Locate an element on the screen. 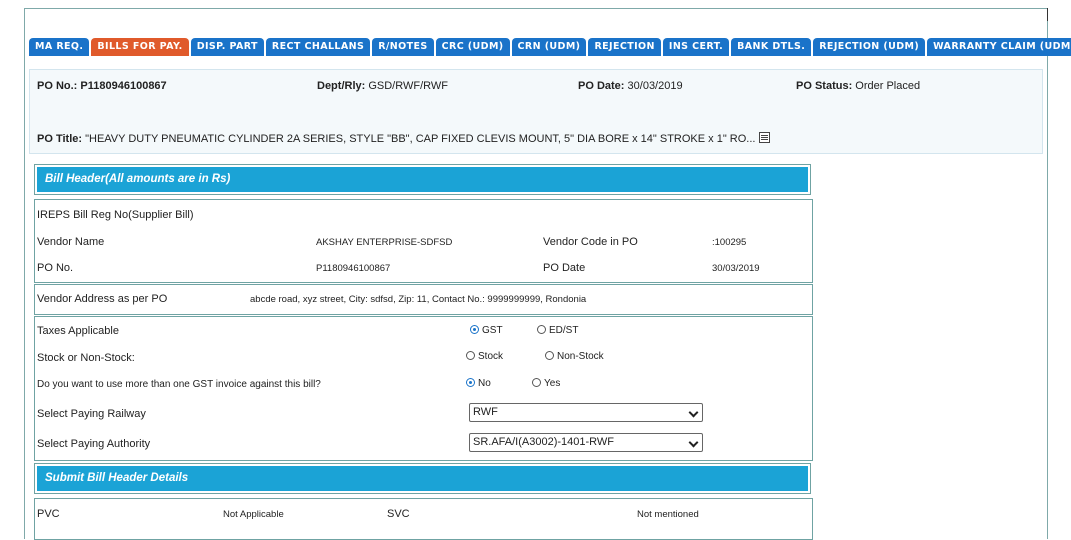 This screenshot has height=540, width=1071. tab-ins-cert: INS CERT. is located at coordinates (696, 47).